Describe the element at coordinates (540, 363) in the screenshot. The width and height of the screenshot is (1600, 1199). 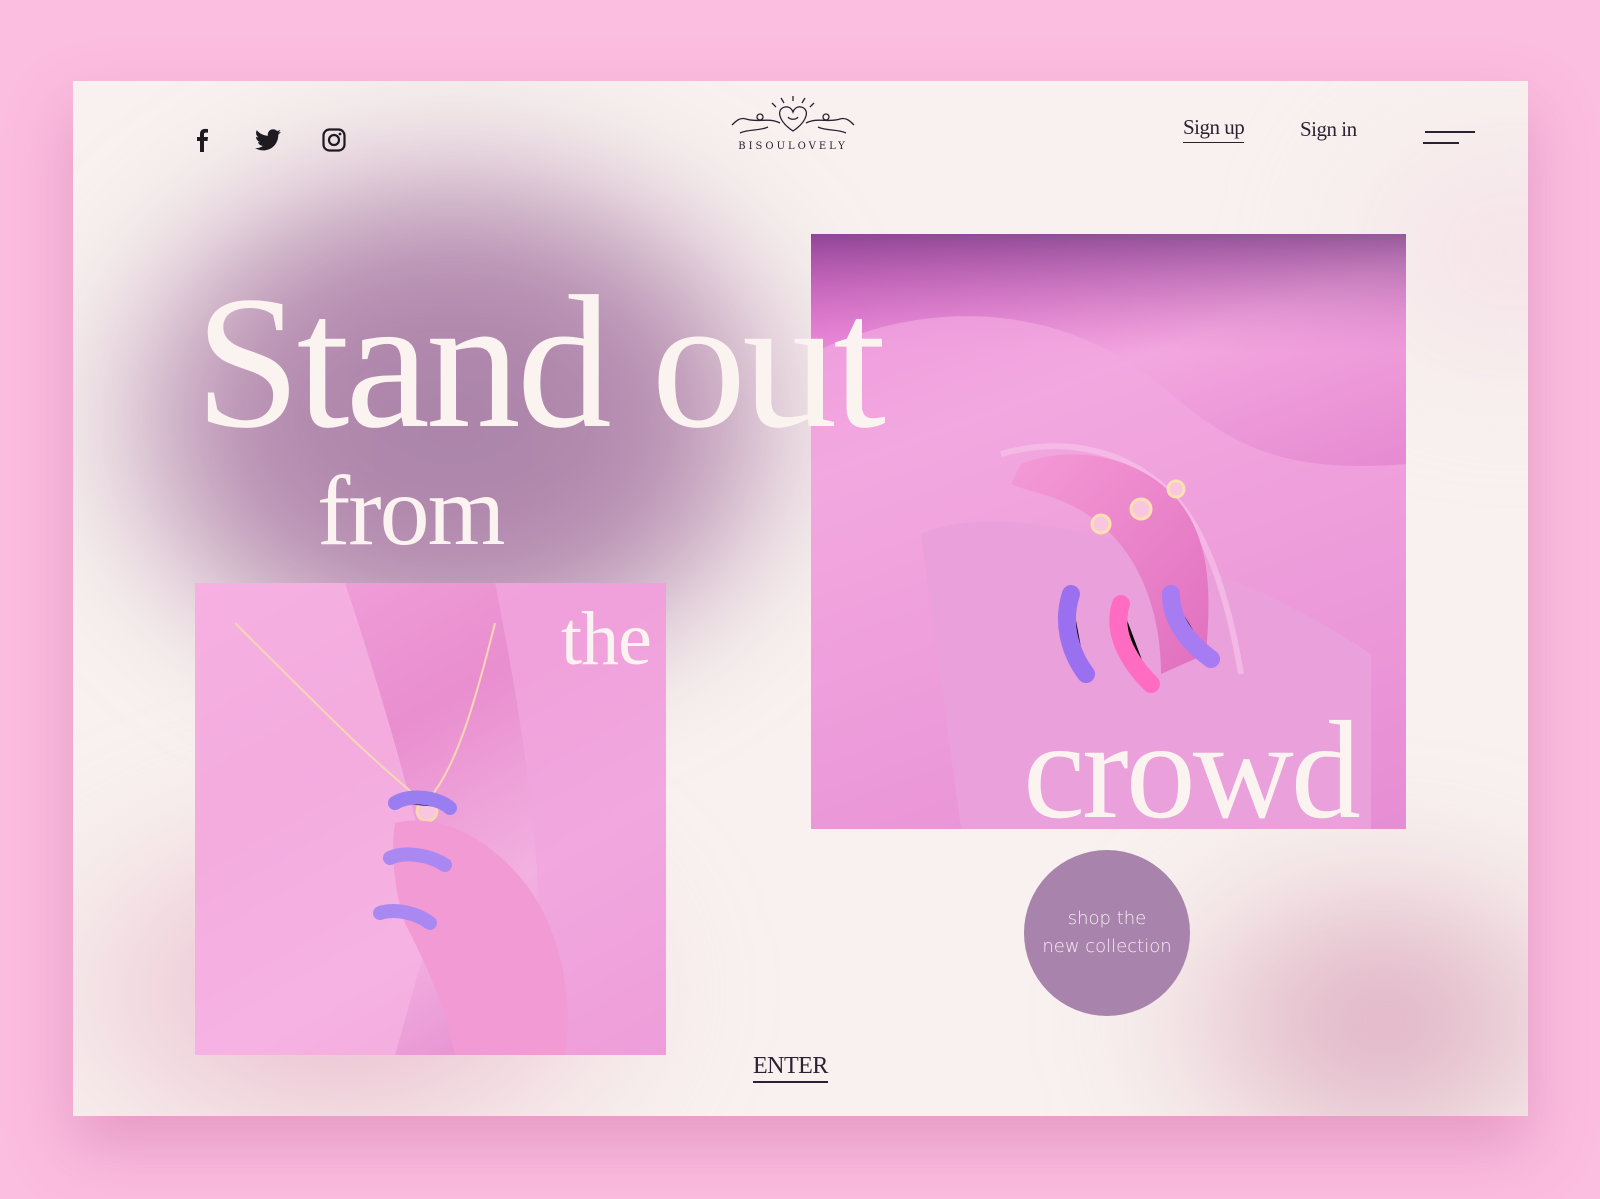
I see `headline-stand-out: Stand out` at that location.